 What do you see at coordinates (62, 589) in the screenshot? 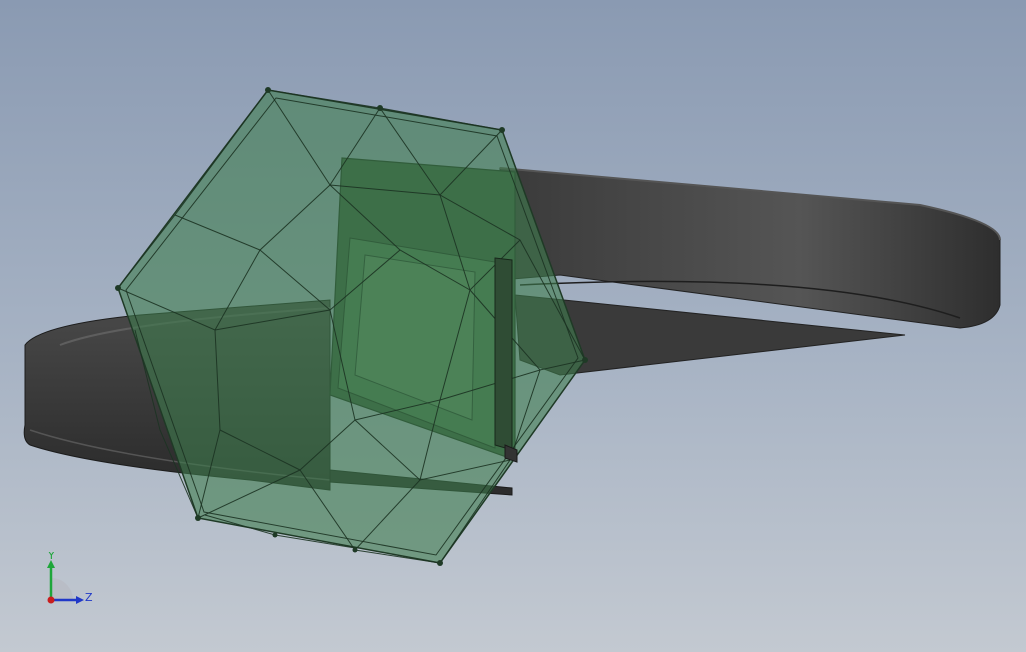
I see `triad-plane-indicator` at bounding box center [62, 589].